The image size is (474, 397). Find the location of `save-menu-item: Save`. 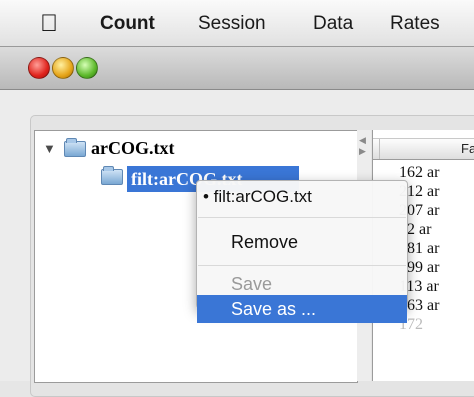

save-menu-item: Save is located at coordinates (302, 284).